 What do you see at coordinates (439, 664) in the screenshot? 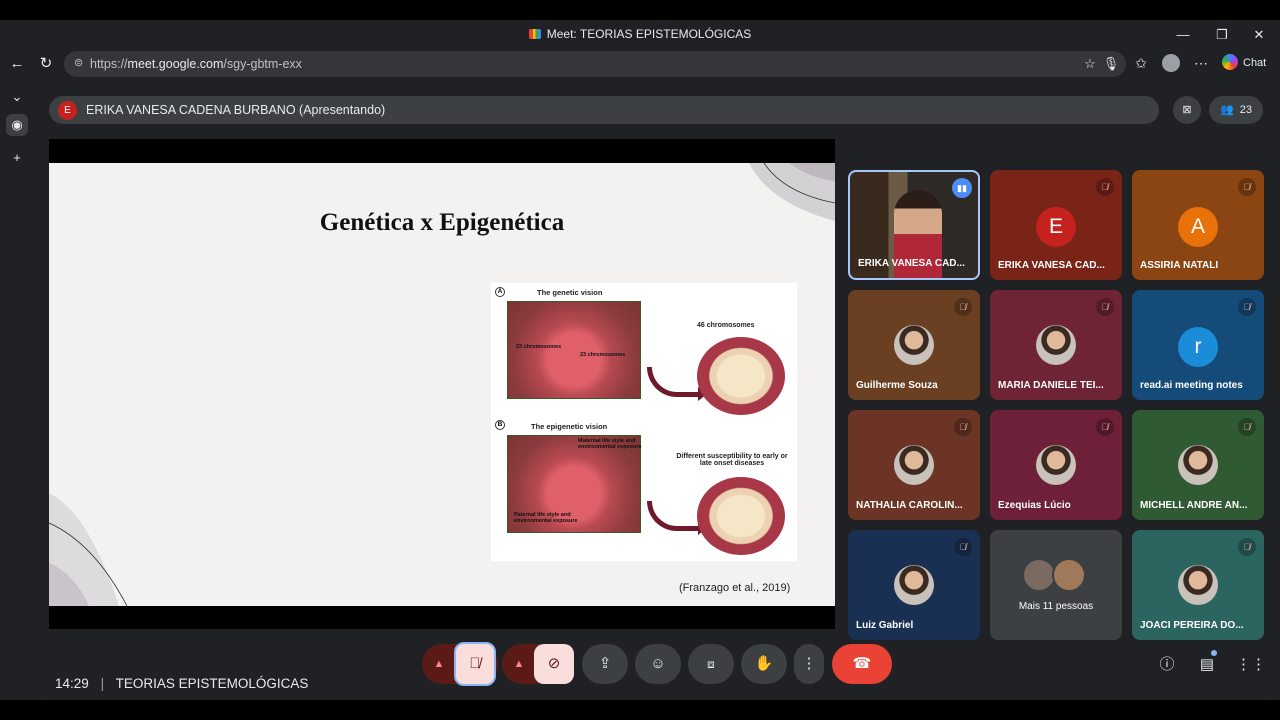
I see `mic-options-chevron-icon: ▲` at bounding box center [439, 664].